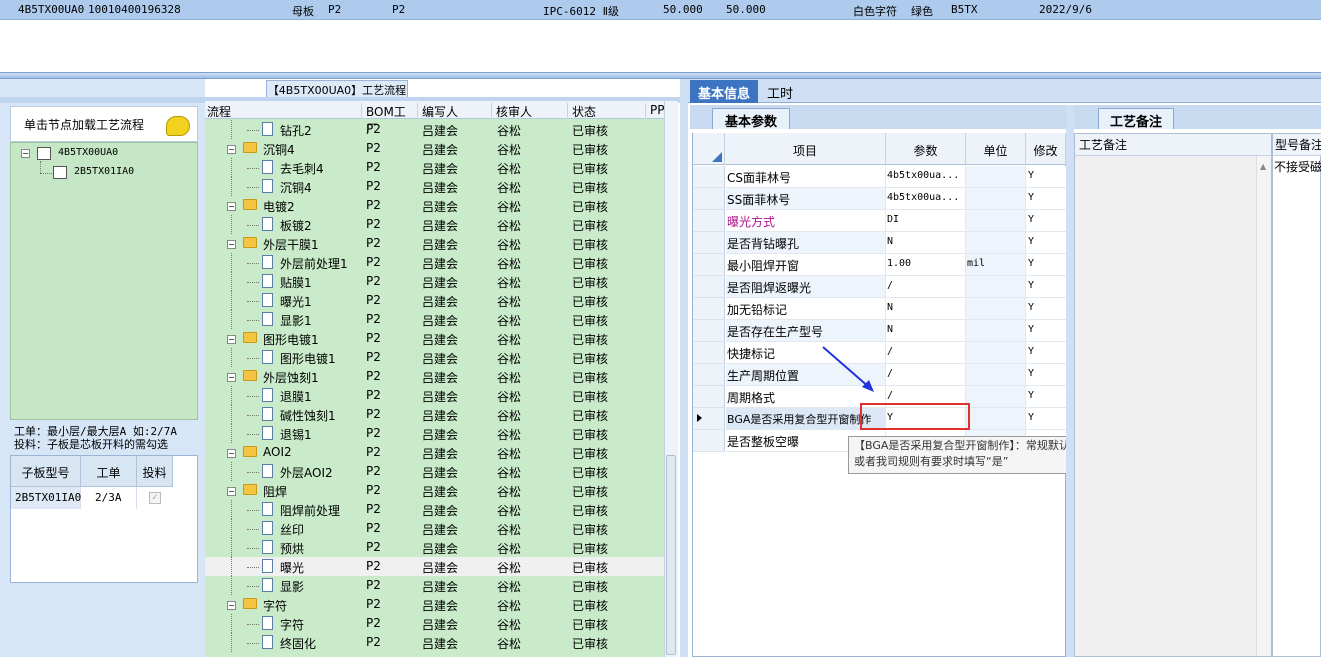 This screenshot has height=657, width=1321. I want to click on col-header-bom: BOM工厂, so click(389, 119).